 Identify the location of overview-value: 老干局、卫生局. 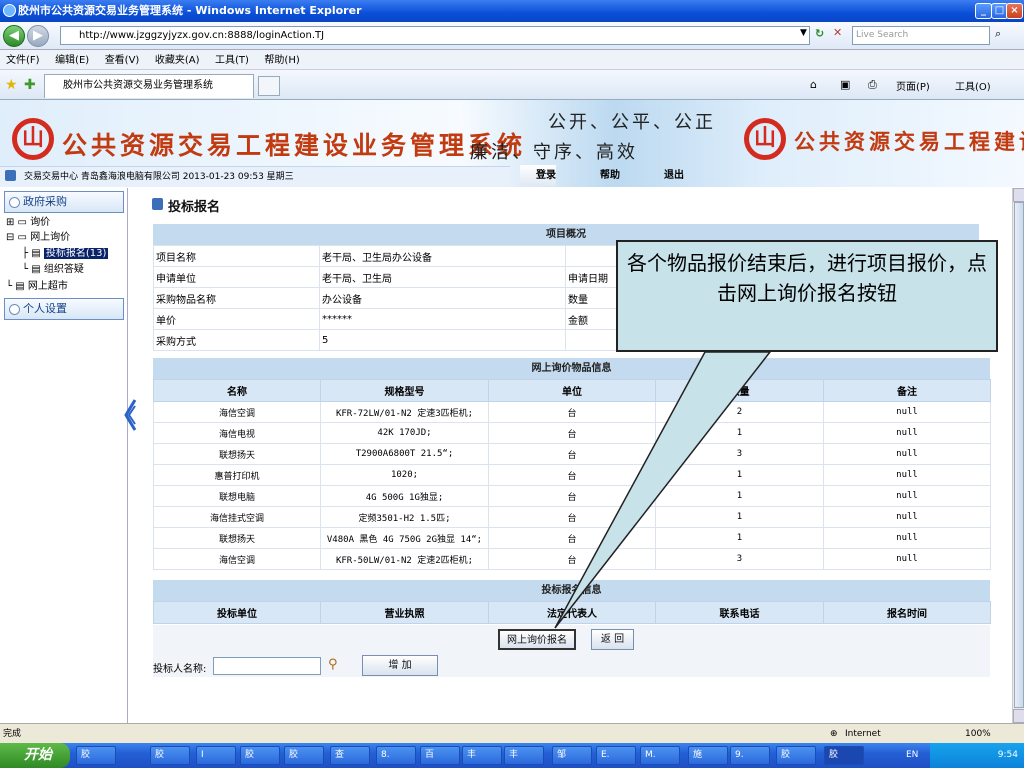
(442, 277).